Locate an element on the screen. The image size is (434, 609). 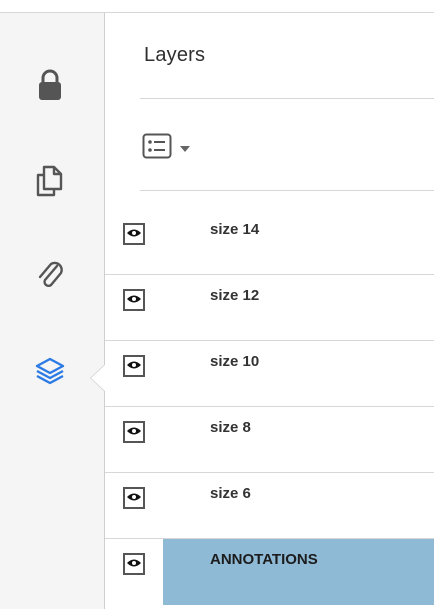
layer-row: size 10 is located at coordinates (269, 374).